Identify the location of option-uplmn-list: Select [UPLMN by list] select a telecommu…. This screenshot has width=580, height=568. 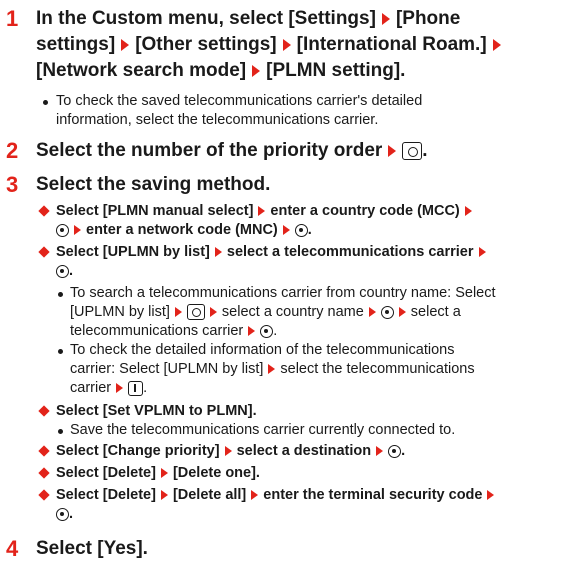
(273, 262).